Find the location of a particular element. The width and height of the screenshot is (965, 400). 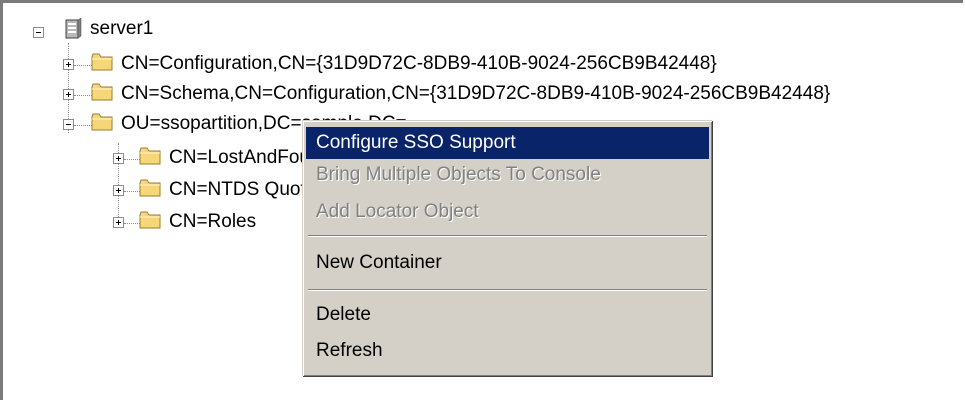

server-icon is located at coordinates (73, 28).